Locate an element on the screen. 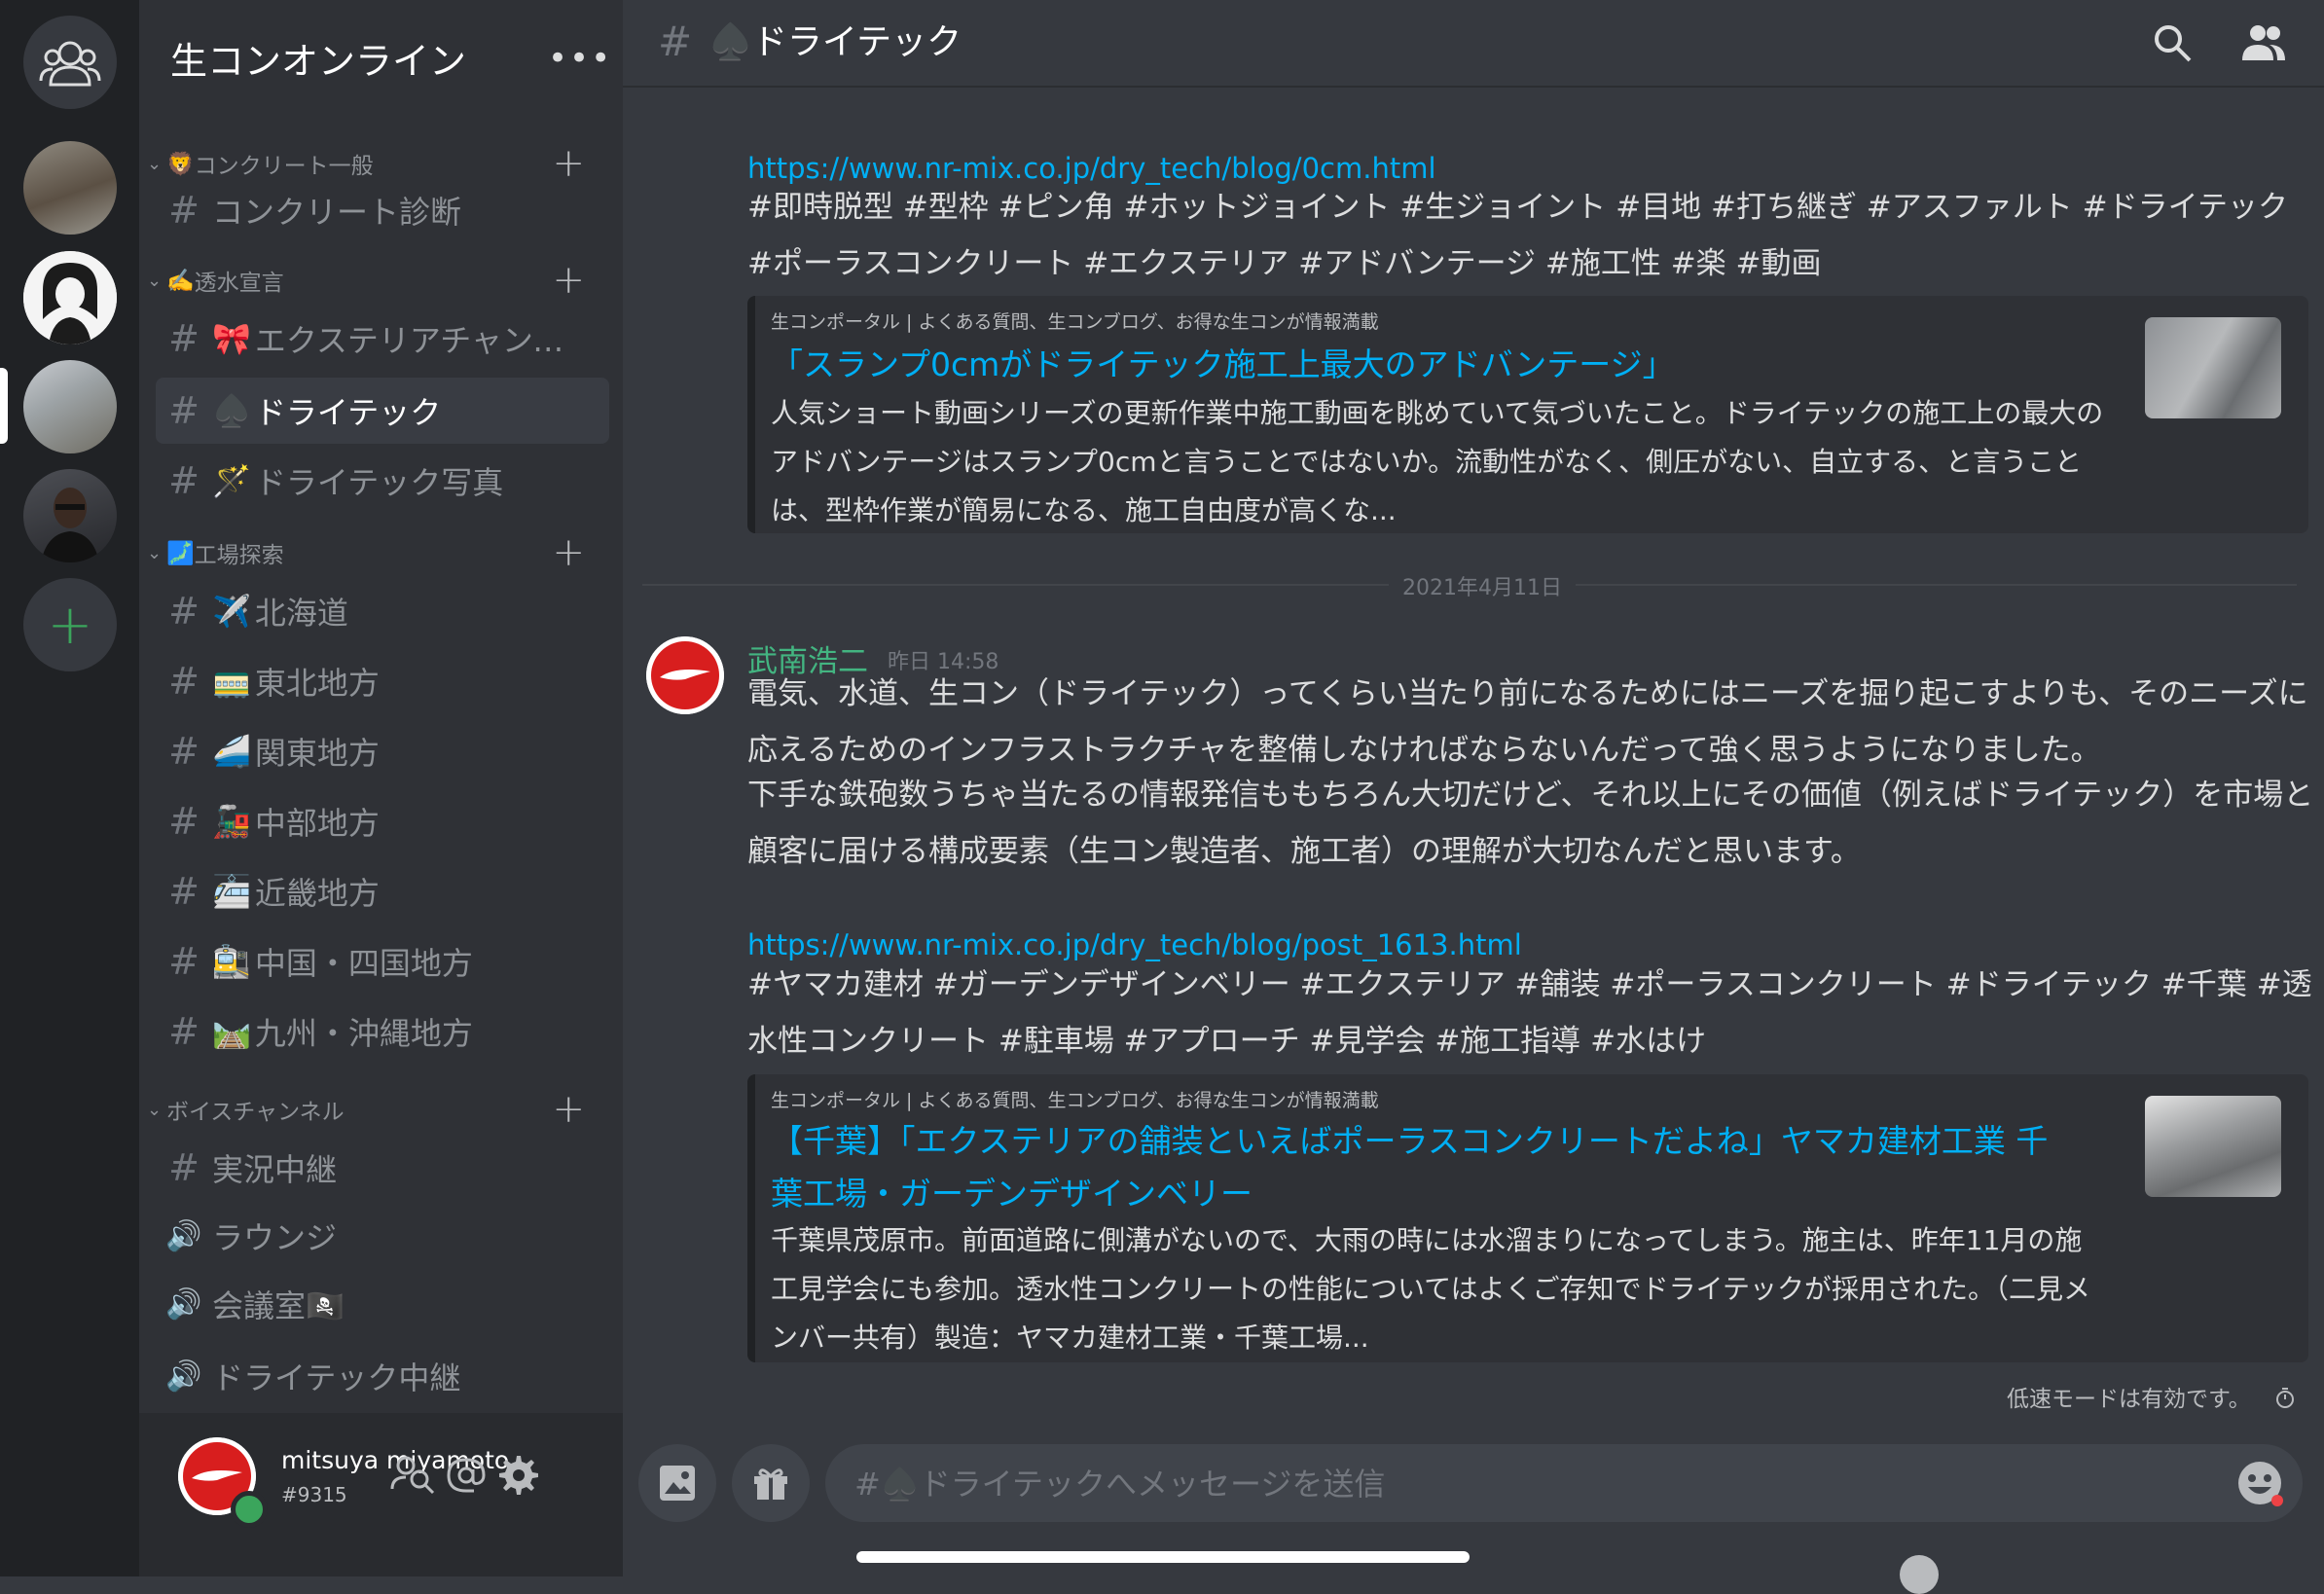  server-icon-park is located at coordinates (70, 406).